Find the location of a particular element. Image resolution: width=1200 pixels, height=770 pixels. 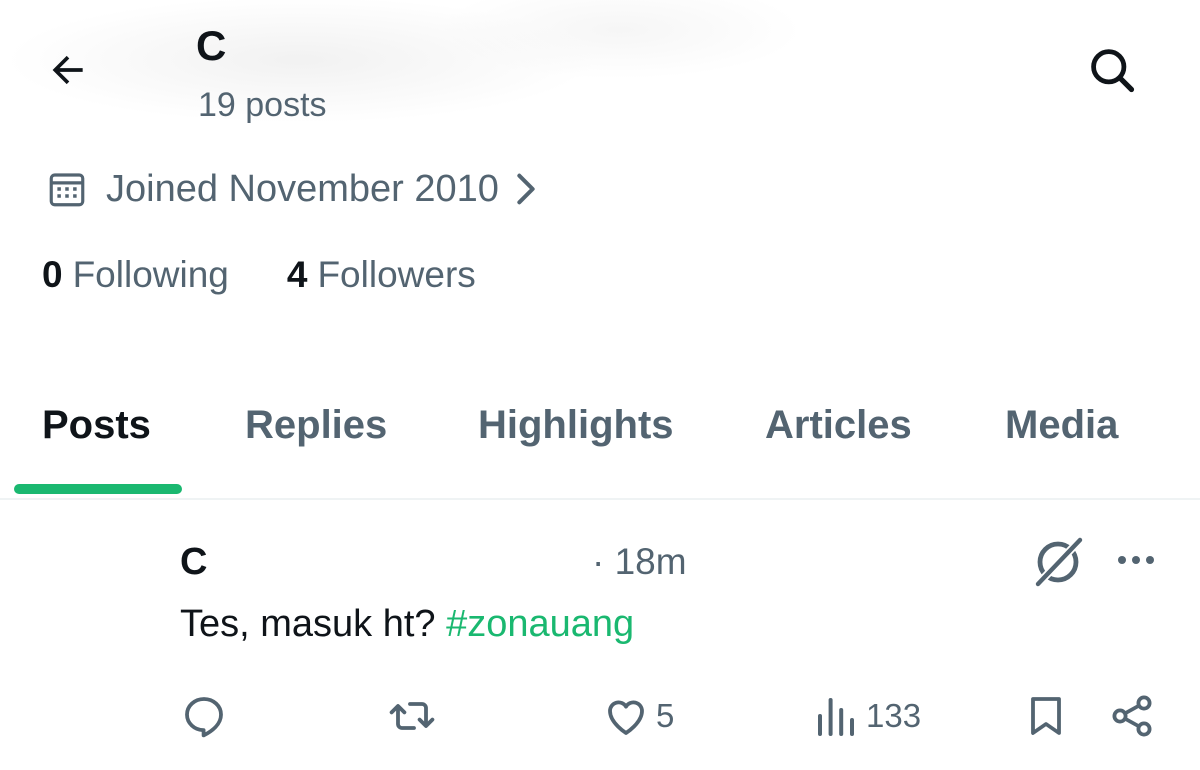

bookmark-button is located at coordinates (1046, 716).